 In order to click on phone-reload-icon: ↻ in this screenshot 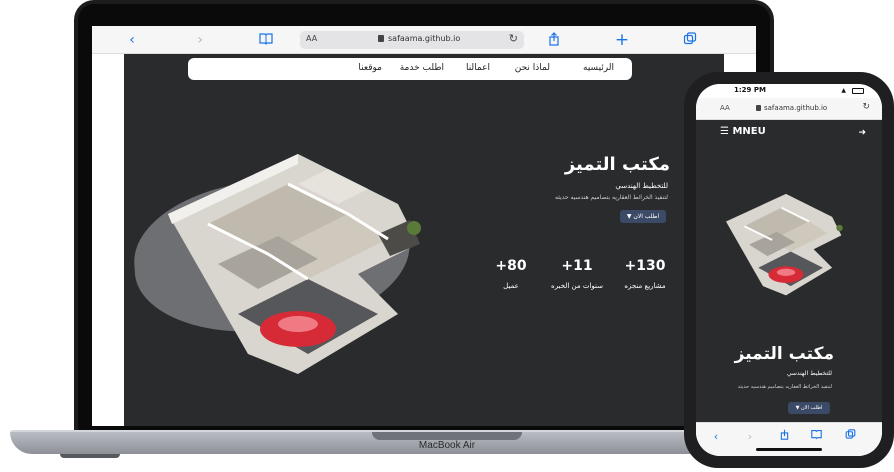, I will do `click(866, 107)`.